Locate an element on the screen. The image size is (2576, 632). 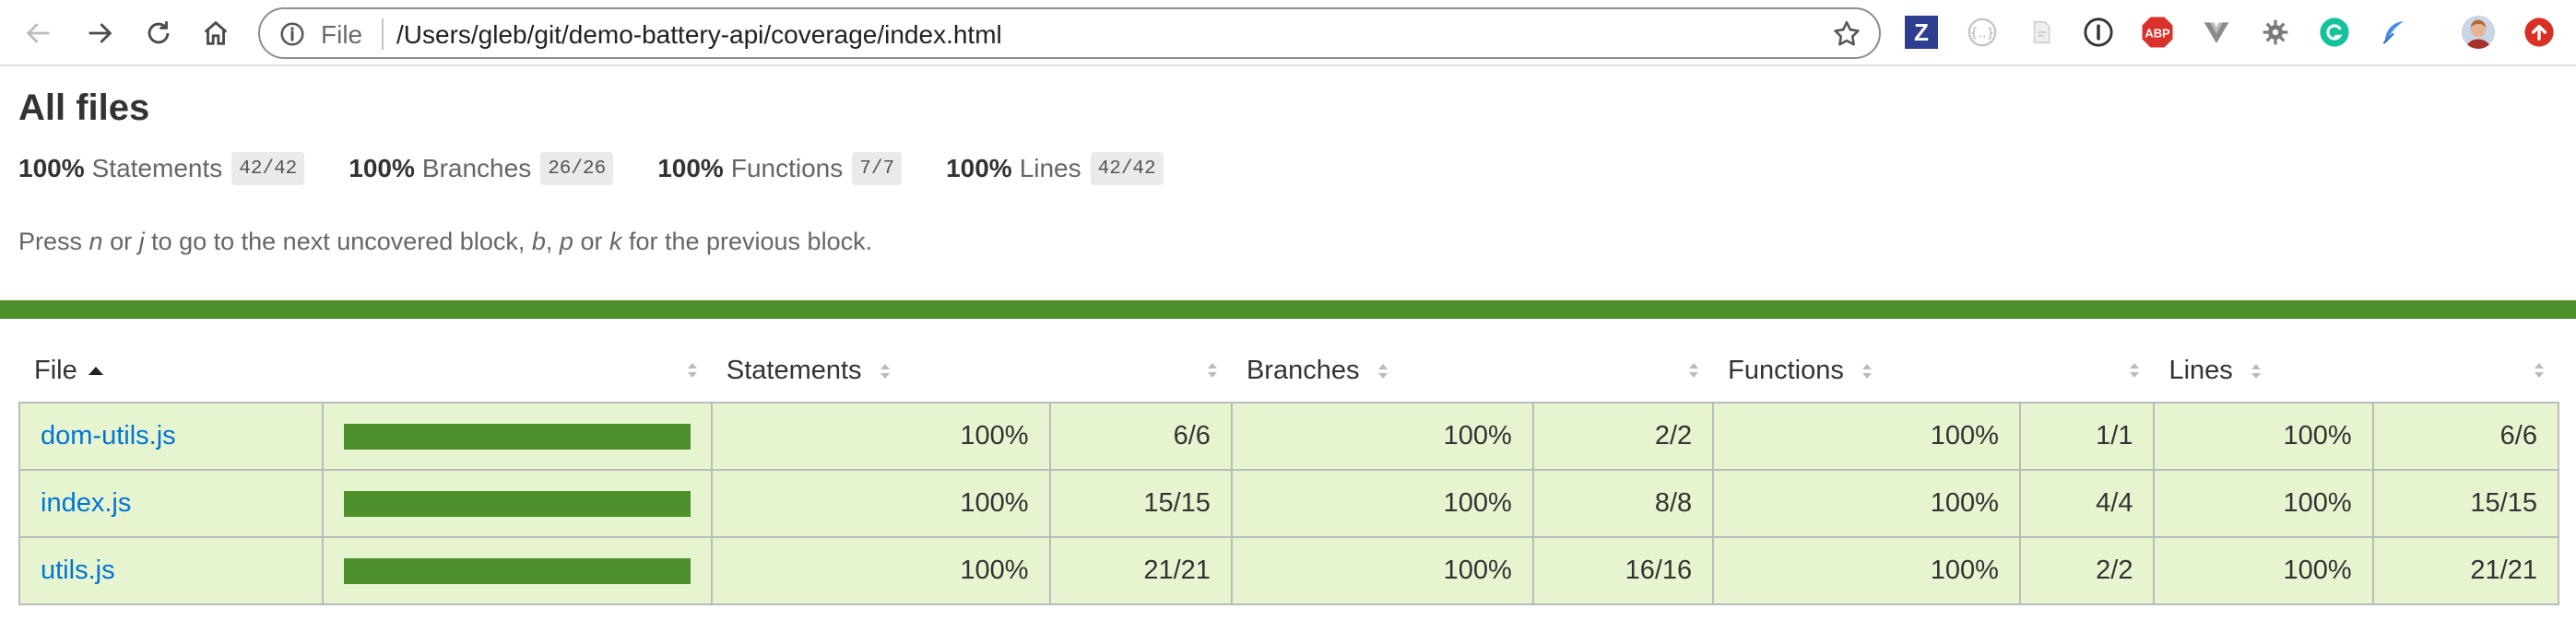
hint-text: for the previous block. is located at coordinates (747, 241).